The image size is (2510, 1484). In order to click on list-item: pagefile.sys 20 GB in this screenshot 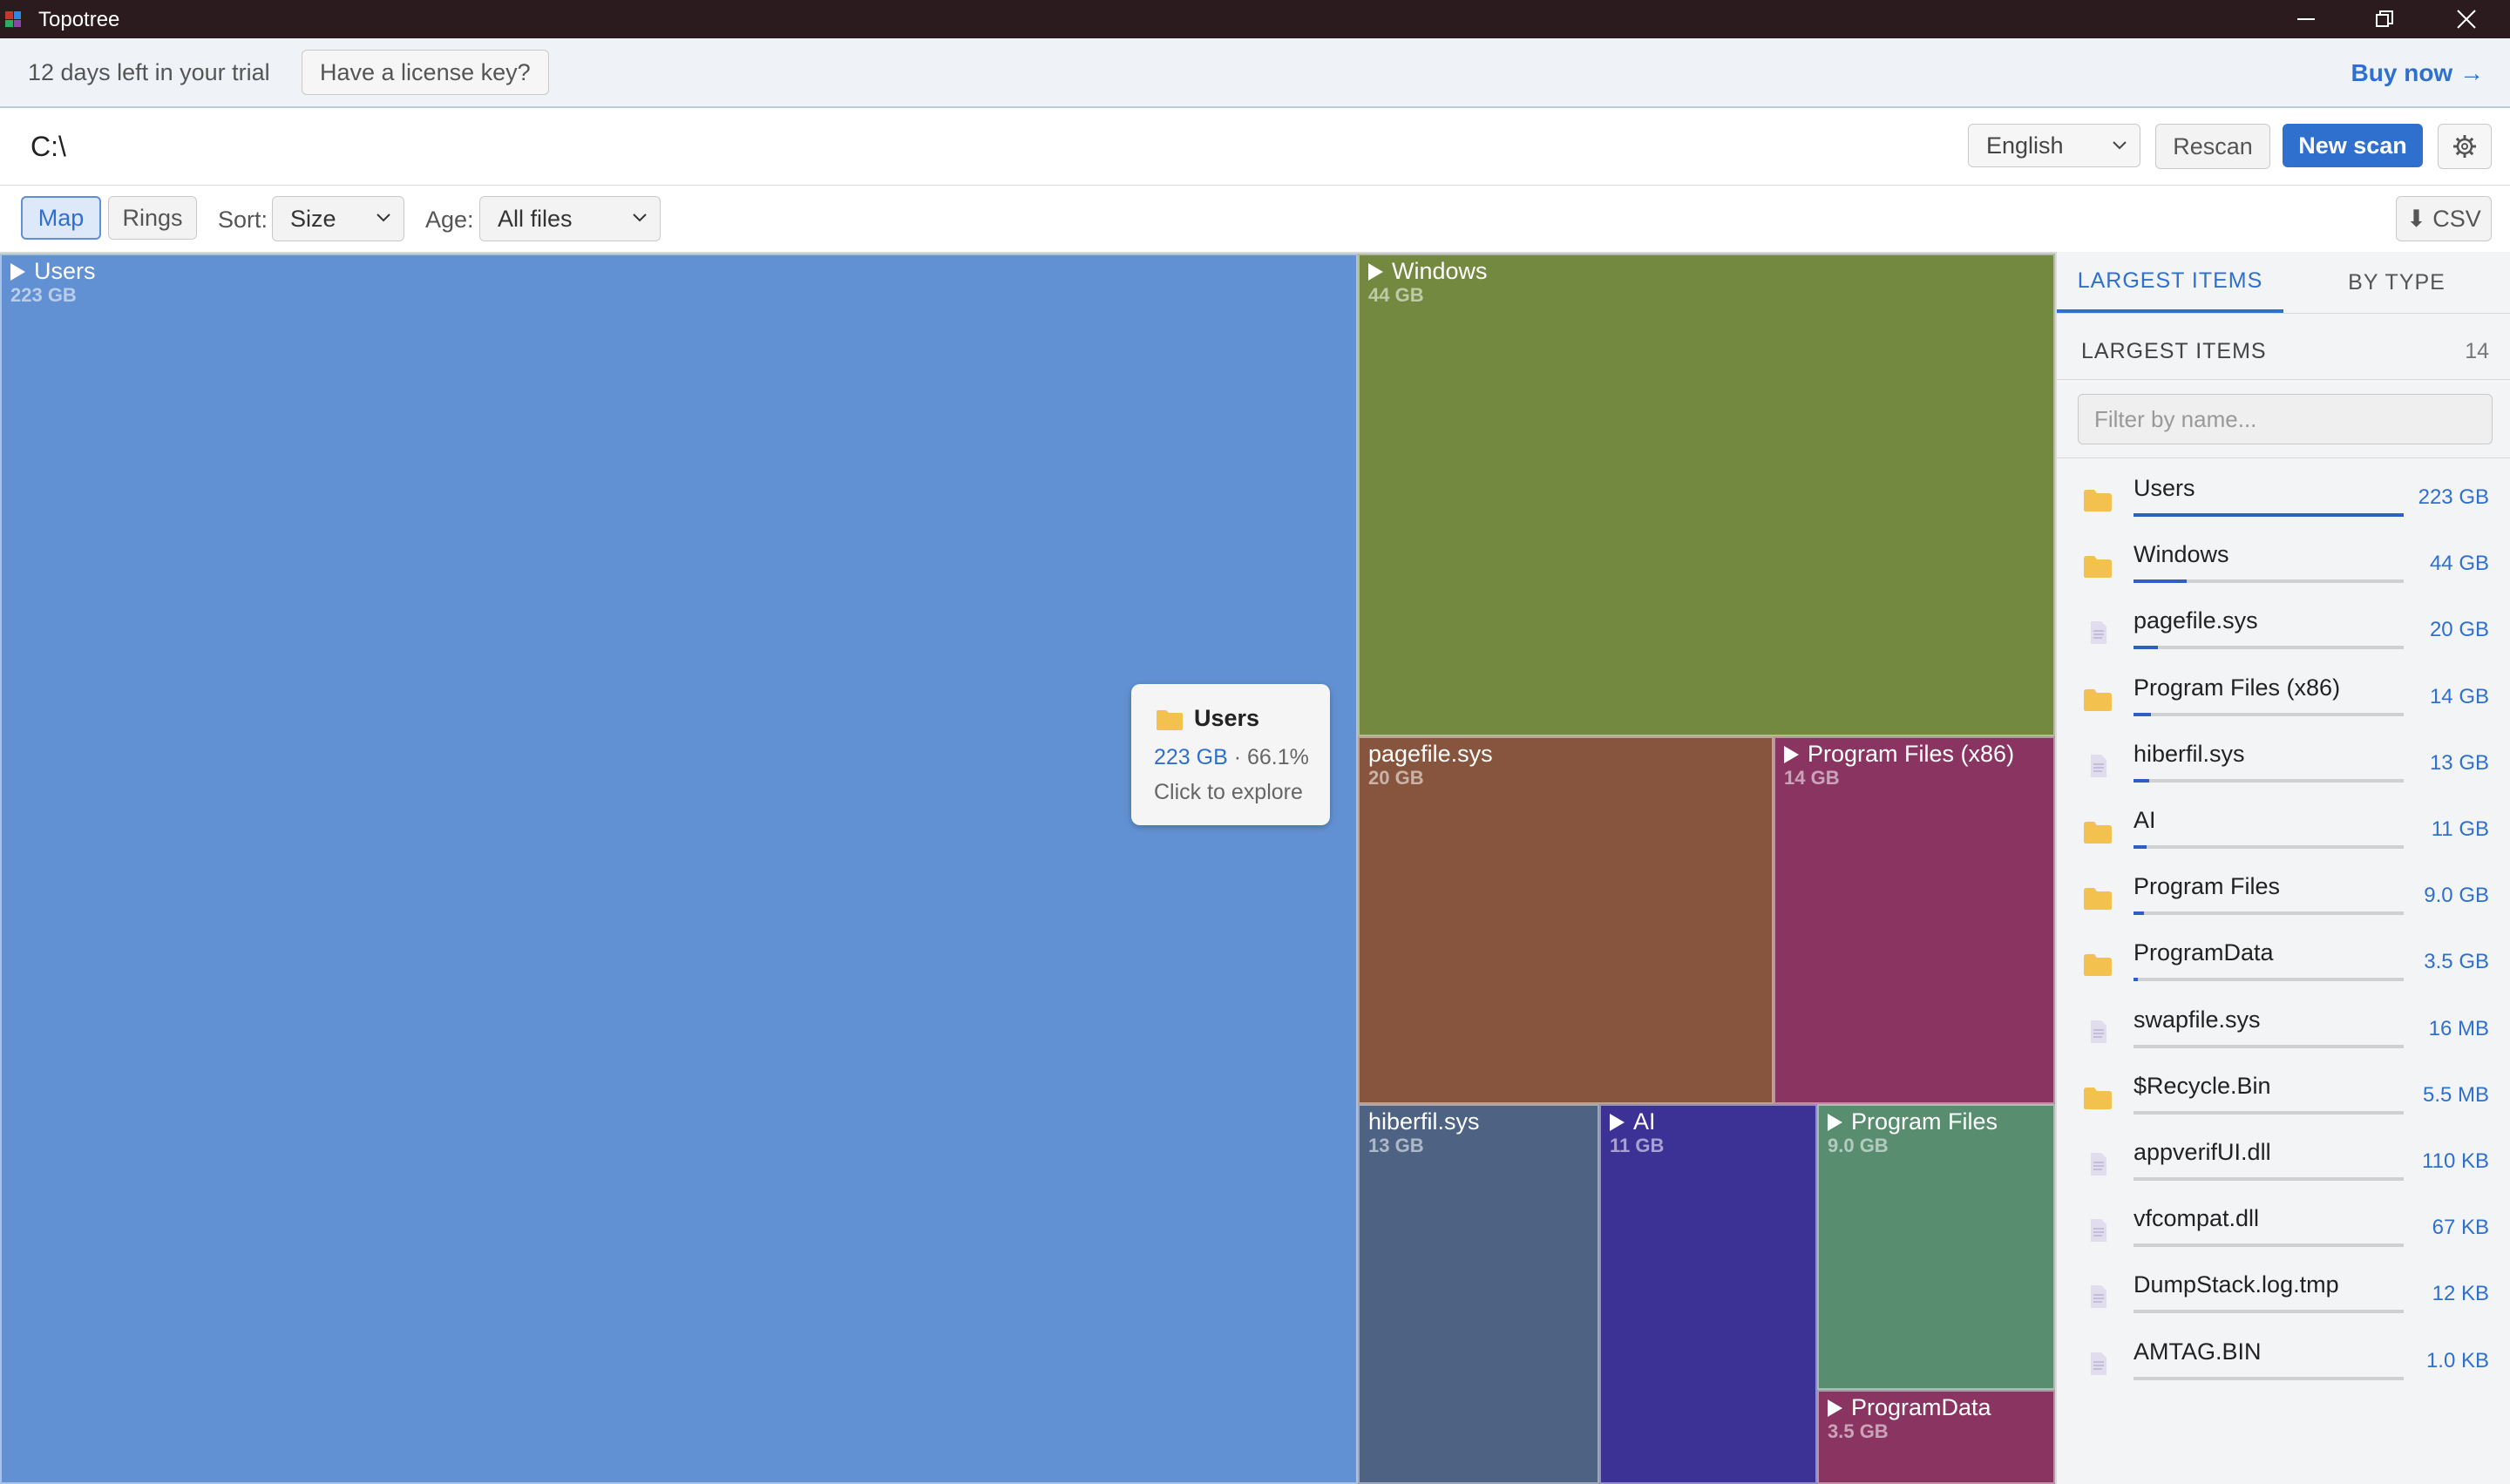, I will do `click(2284, 633)`.